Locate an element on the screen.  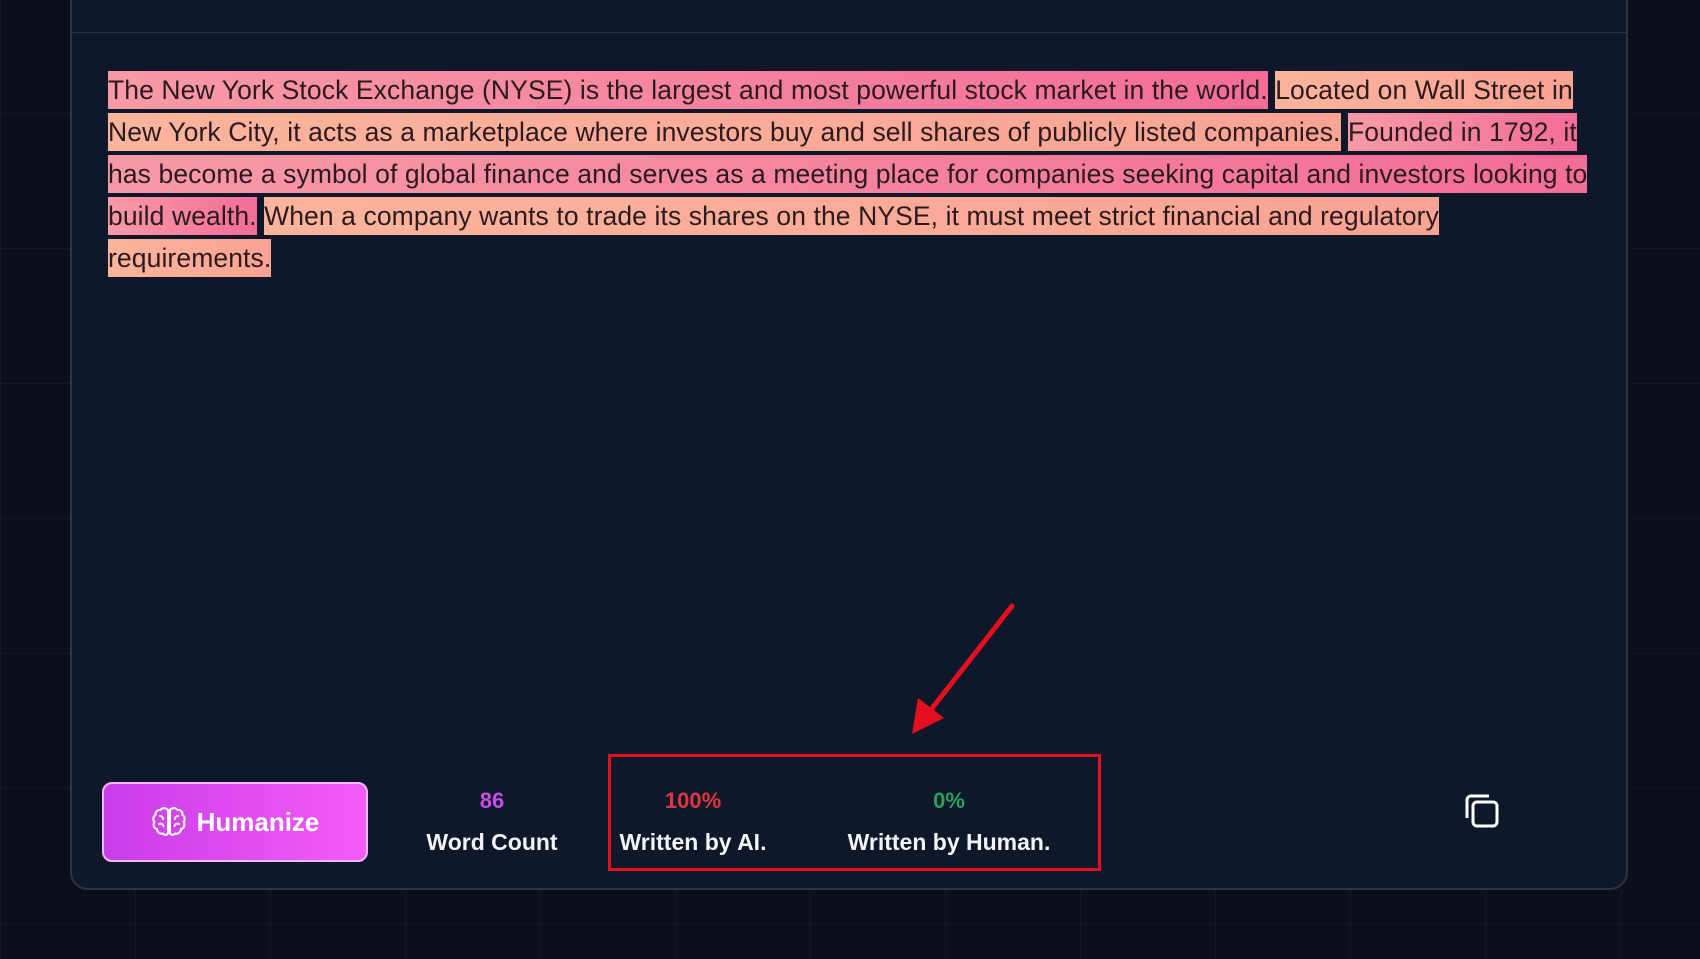
word-count-value: 86 is located at coordinates (492, 800).